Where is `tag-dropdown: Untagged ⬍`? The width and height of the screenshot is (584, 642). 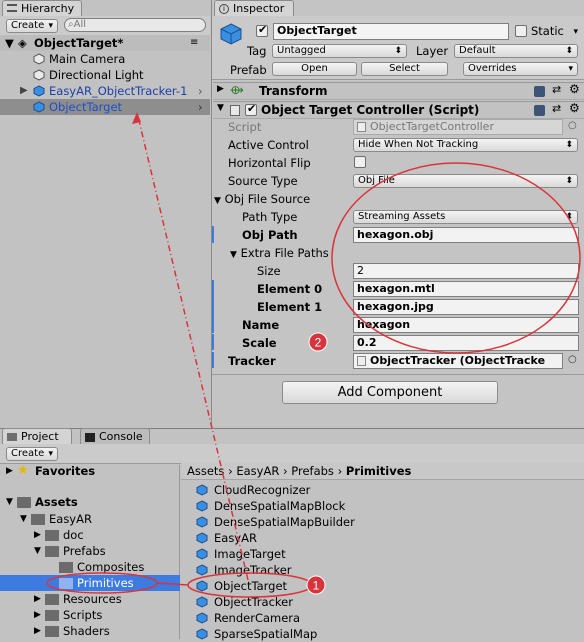
tag-dropdown: Untagged ⬍ is located at coordinates (339, 51).